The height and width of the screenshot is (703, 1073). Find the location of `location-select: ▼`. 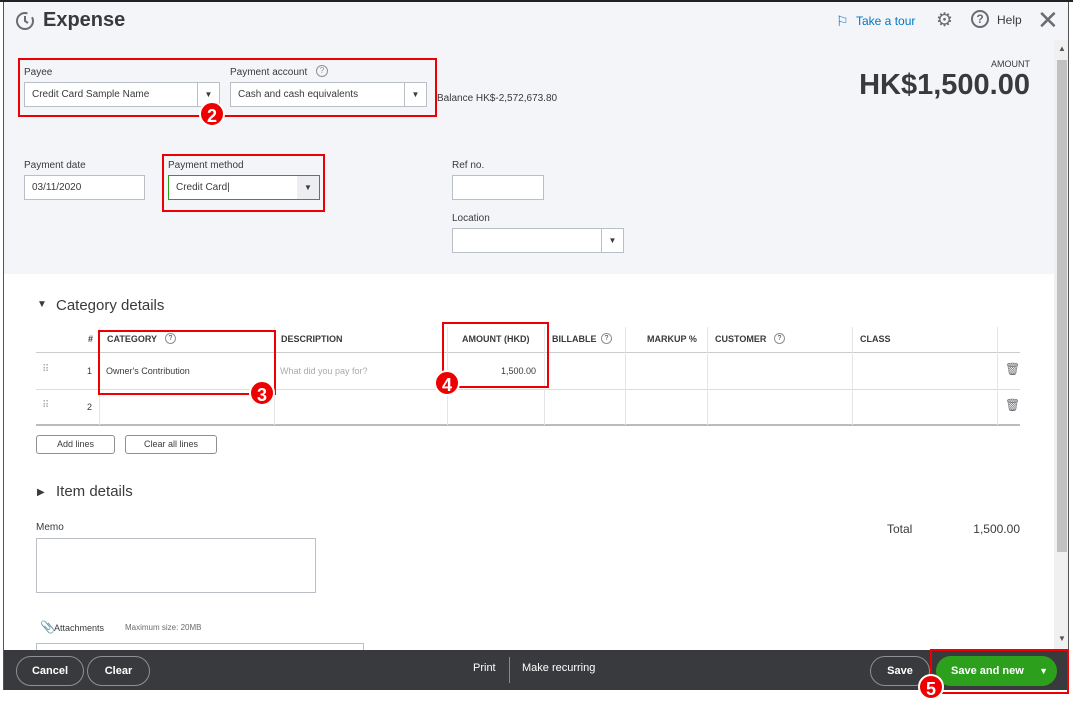

location-select: ▼ is located at coordinates (538, 240).